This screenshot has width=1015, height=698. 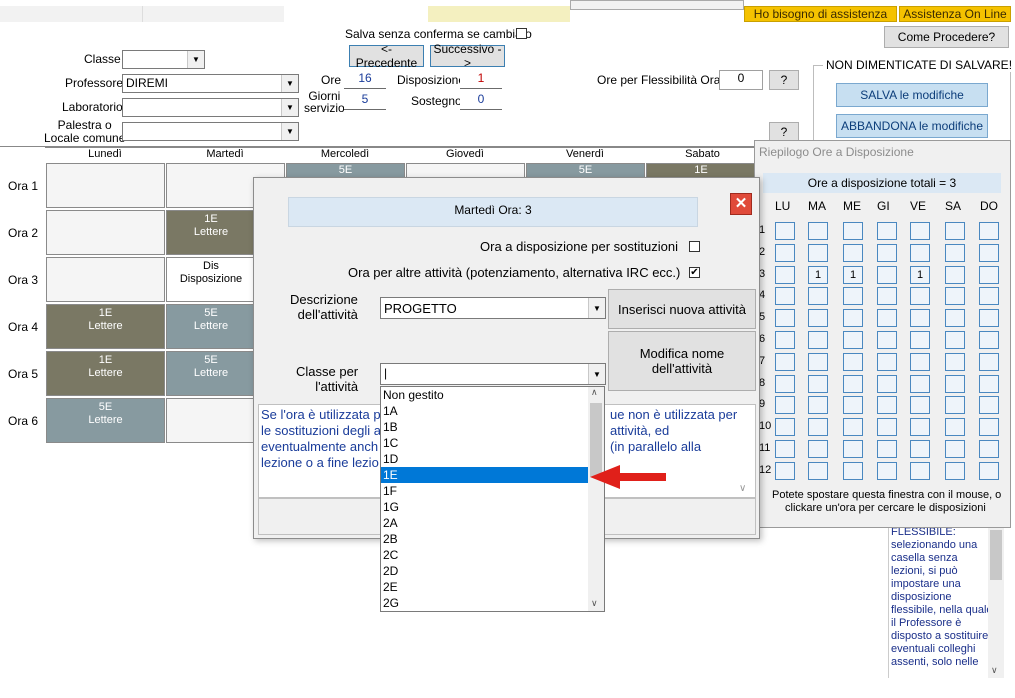 What do you see at coordinates (694, 272) in the screenshot?
I see `altre-attivita-checkbox: ✔` at bounding box center [694, 272].